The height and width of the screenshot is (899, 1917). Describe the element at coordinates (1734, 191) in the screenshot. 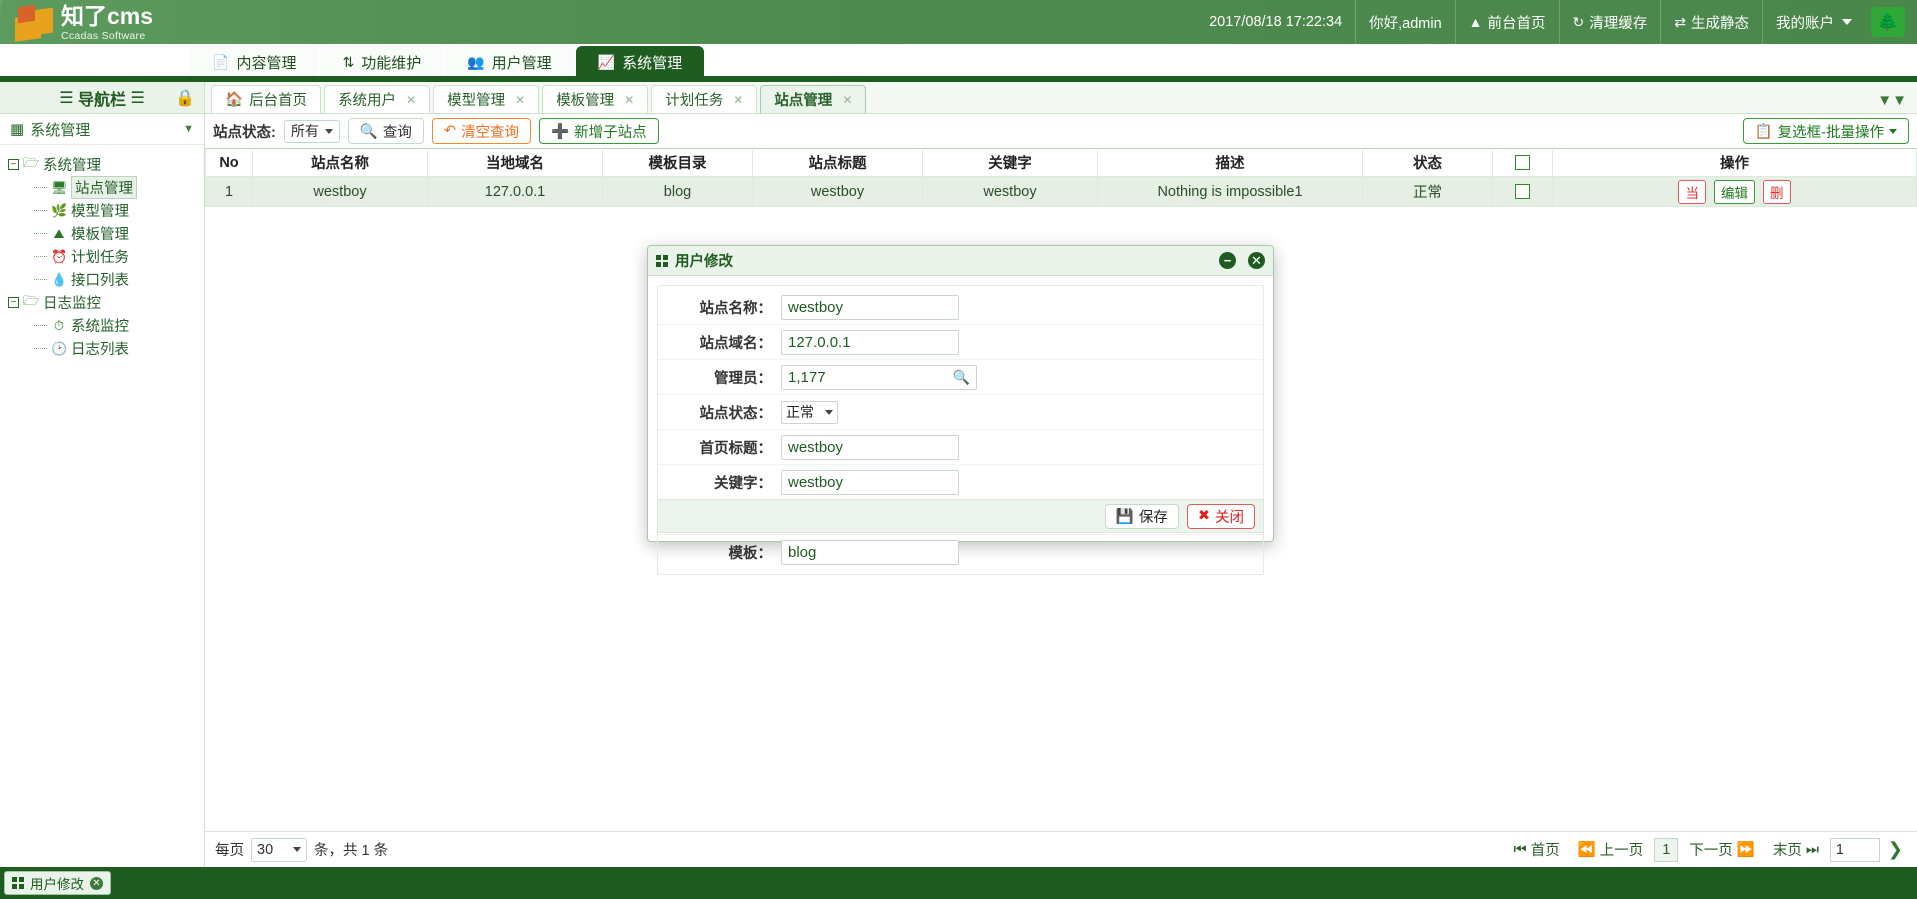

I see `edit-button: 编辑` at that location.